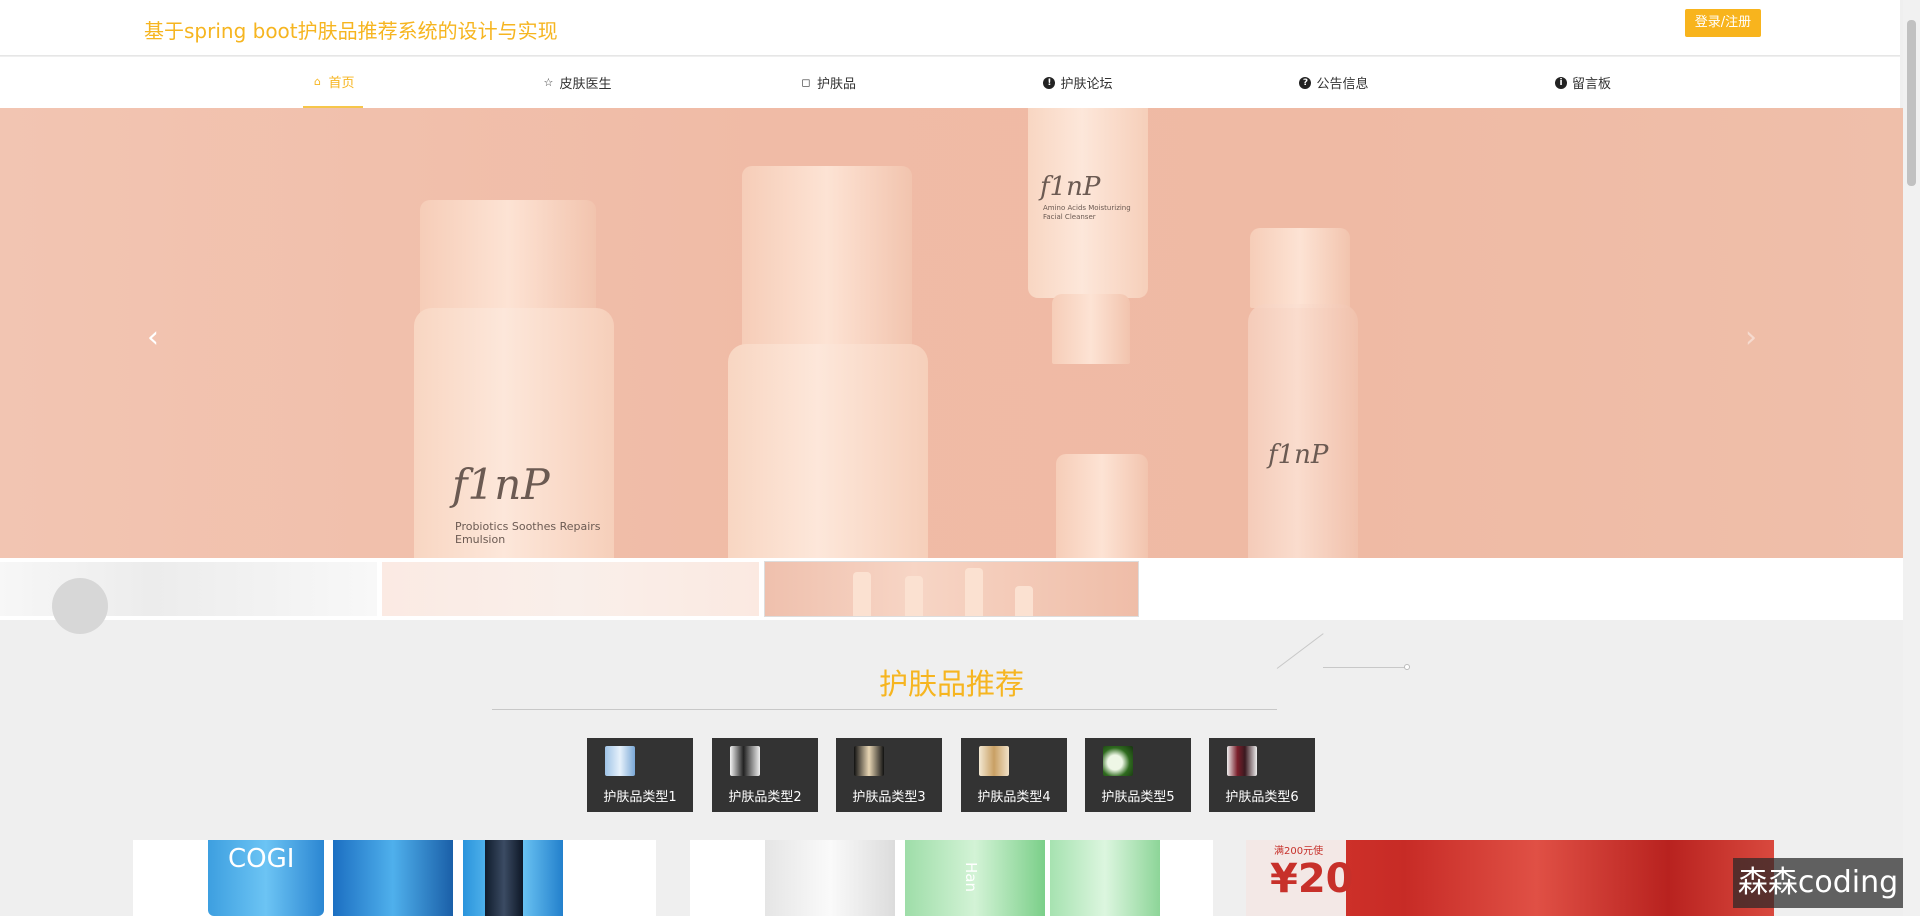 Image resolution: width=1920 pixels, height=916 pixels. Describe the element at coordinates (1070, 187) in the screenshot. I see `tube-brand-logo: f1nP` at that location.